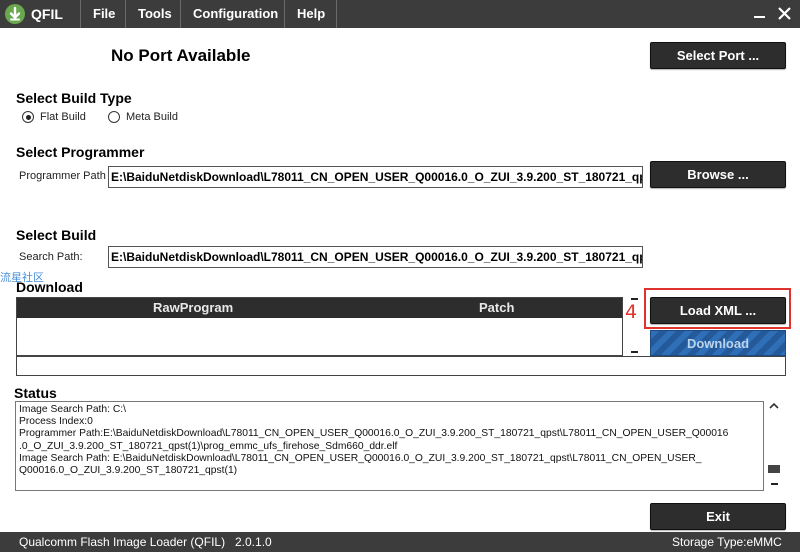 Image resolution: width=800 pixels, height=552 pixels. I want to click on menu-configuration: Configuration, so click(235, 14).